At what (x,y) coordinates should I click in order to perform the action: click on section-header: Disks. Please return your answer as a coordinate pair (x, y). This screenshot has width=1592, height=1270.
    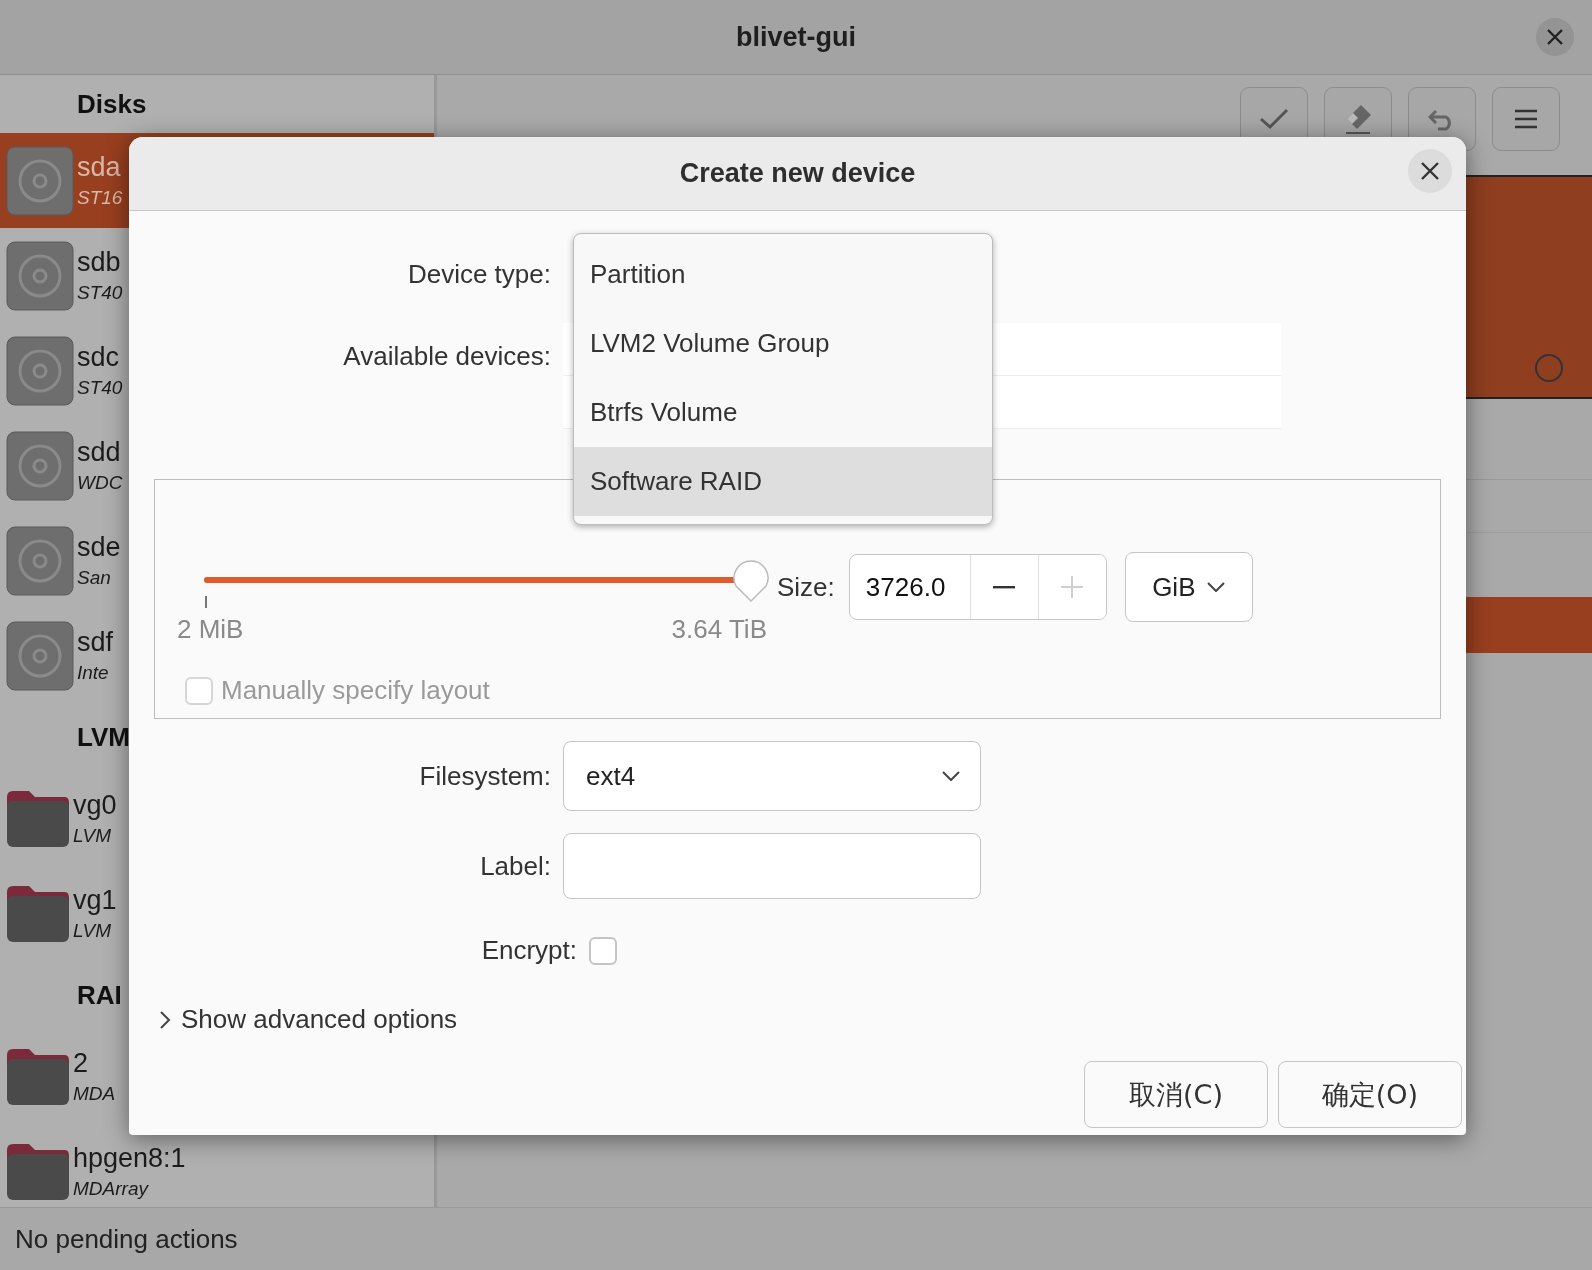
    Looking at the image, I should click on (112, 104).